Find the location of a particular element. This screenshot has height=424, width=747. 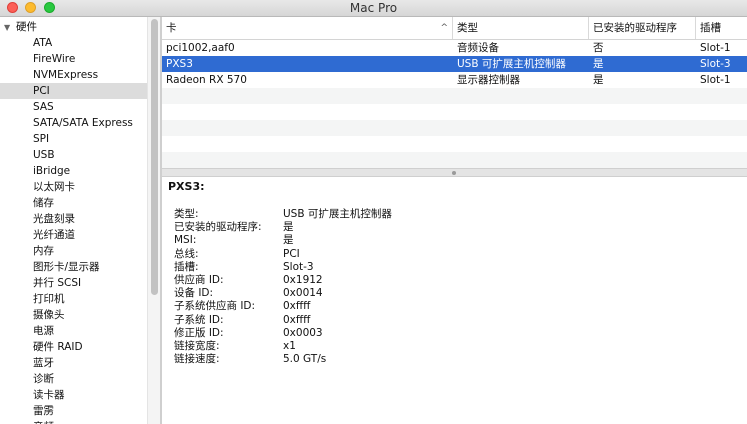

sidebar-item: 光纤通道 is located at coordinates (73, 235).